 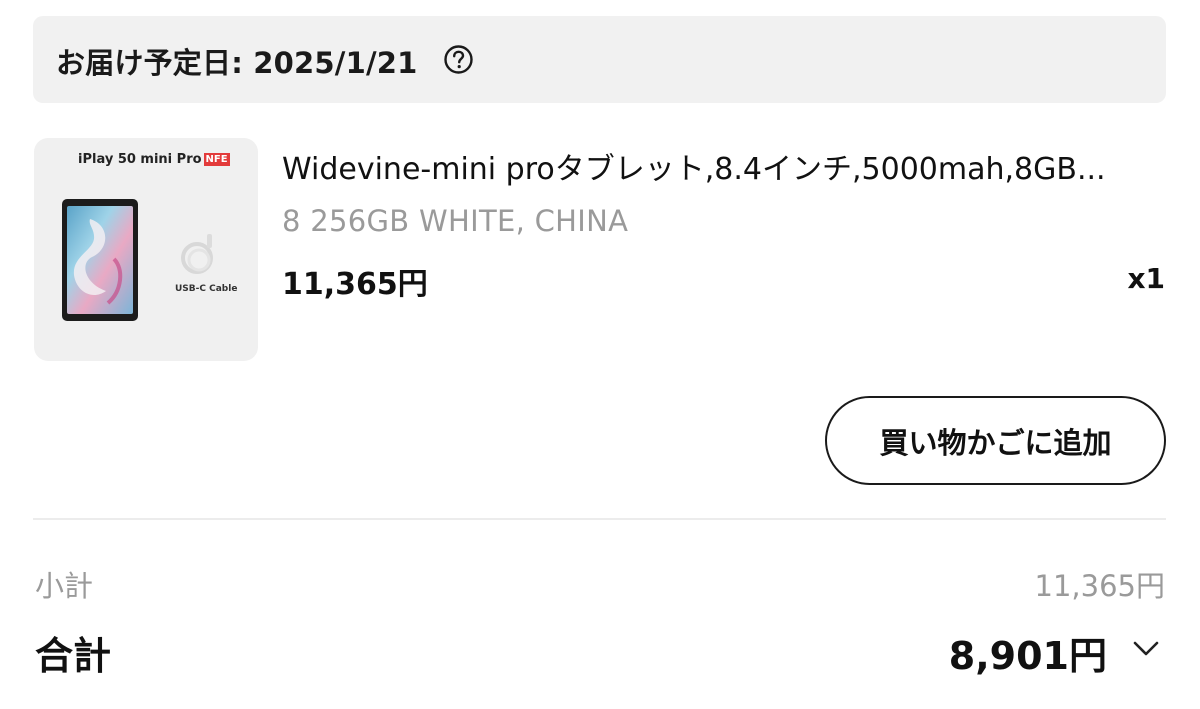 I want to click on product-image: iPlay 50 mini Pro NFE USB-C Cable, so click(x=146, y=249).